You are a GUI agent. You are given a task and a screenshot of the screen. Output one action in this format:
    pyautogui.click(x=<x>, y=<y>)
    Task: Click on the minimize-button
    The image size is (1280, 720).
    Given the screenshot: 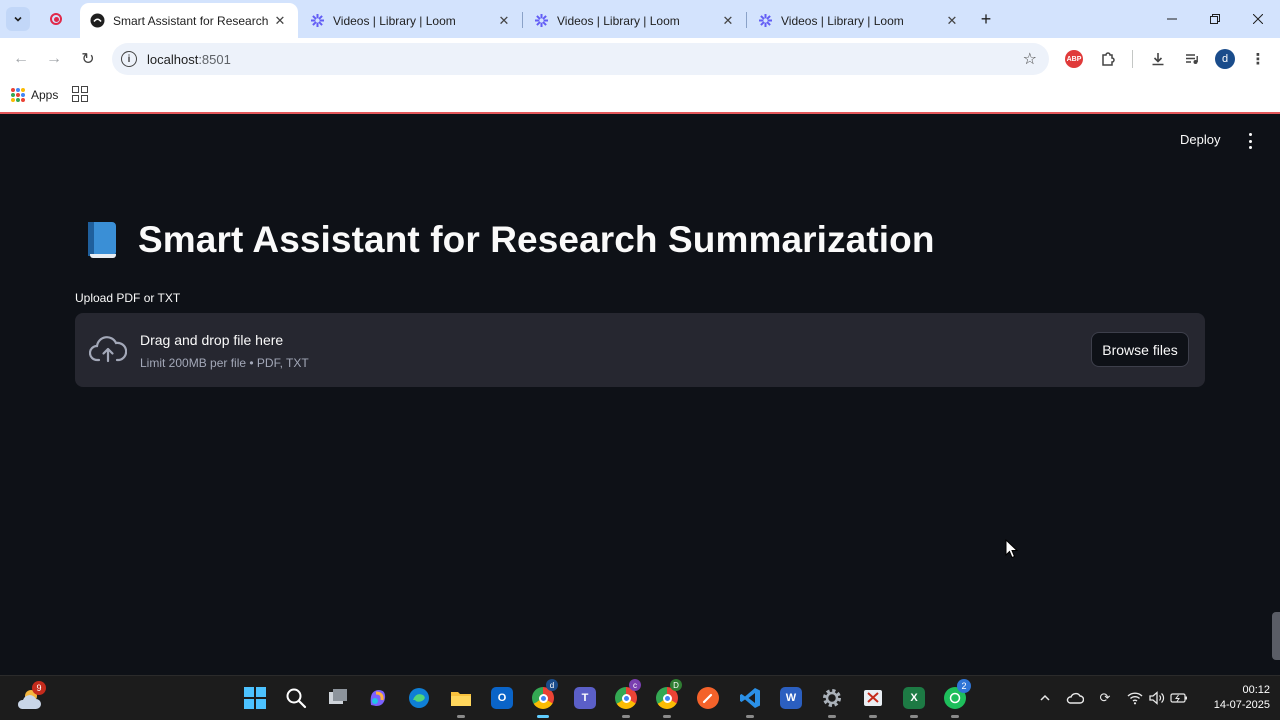 What is the action you would take?
    pyautogui.click(x=1172, y=19)
    